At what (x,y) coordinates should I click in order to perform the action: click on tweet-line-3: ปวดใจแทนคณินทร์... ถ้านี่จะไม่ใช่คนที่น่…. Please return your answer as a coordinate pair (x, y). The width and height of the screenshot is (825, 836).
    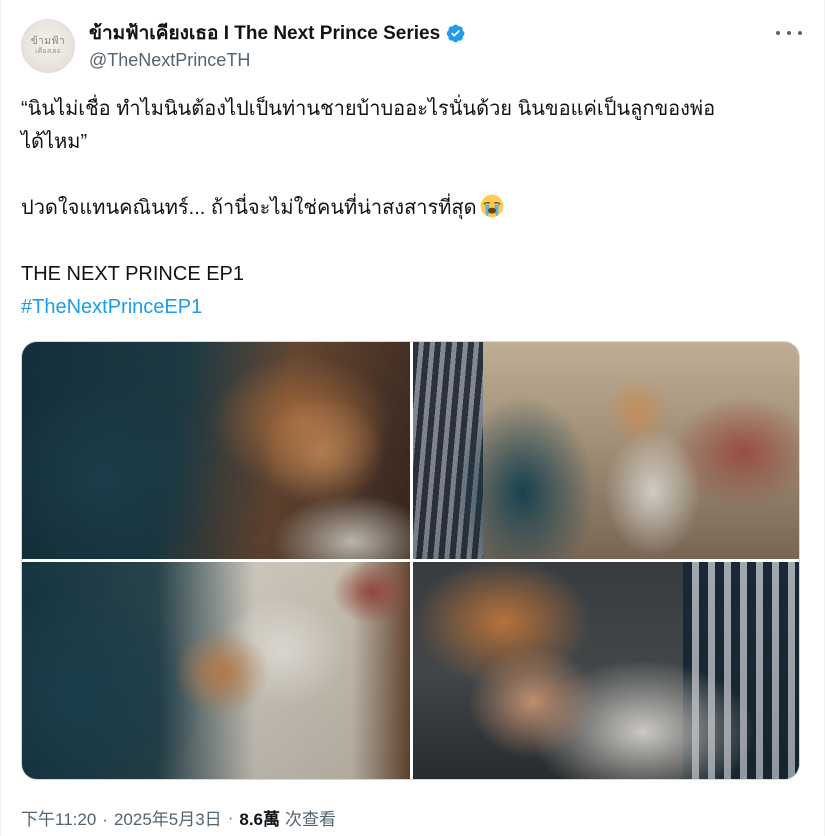
    Looking at the image, I should click on (249, 208).